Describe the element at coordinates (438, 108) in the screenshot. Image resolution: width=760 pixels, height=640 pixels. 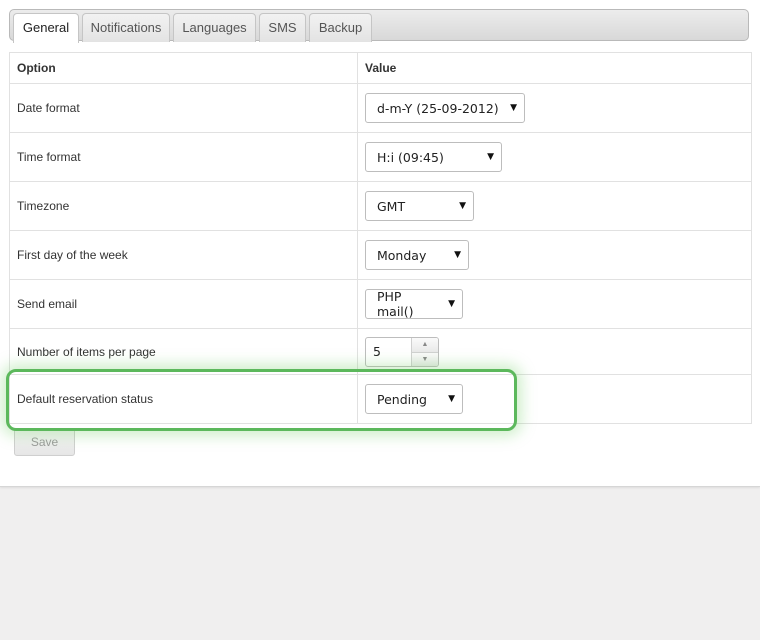
I see `select-value: d-m-Y (25-09-2012)` at that location.